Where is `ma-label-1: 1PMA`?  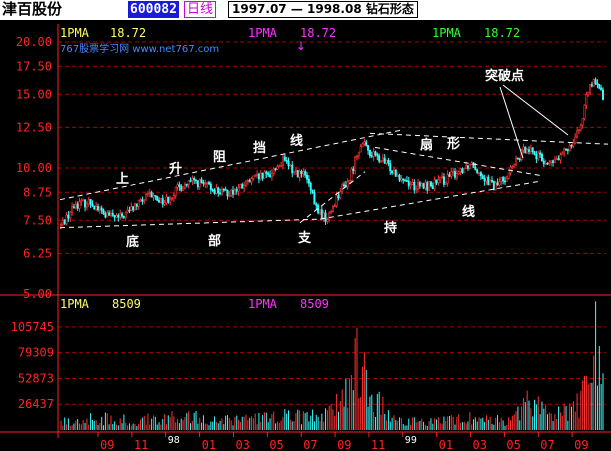
ma-label-1: 1PMA is located at coordinates (75, 33).